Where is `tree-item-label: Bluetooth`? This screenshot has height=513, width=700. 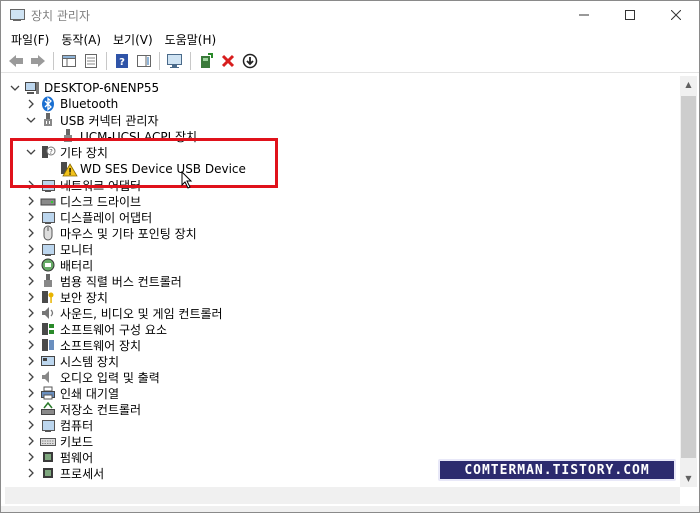 tree-item-label: Bluetooth is located at coordinates (89, 104).